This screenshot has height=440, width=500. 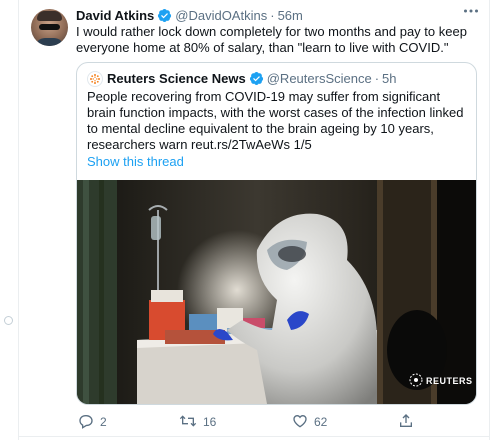 What do you see at coordinates (86, 422) in the screenshot?
I see `reply-icon` at bounding box center [86, 422].